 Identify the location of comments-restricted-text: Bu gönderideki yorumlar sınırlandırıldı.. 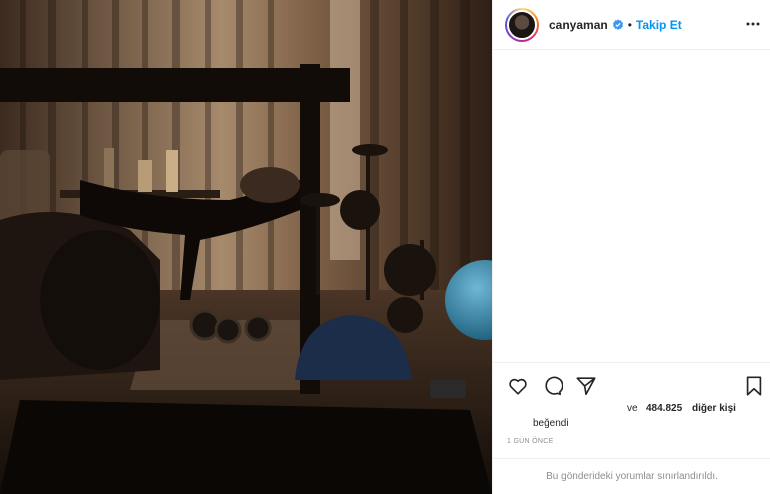
(632, 476).